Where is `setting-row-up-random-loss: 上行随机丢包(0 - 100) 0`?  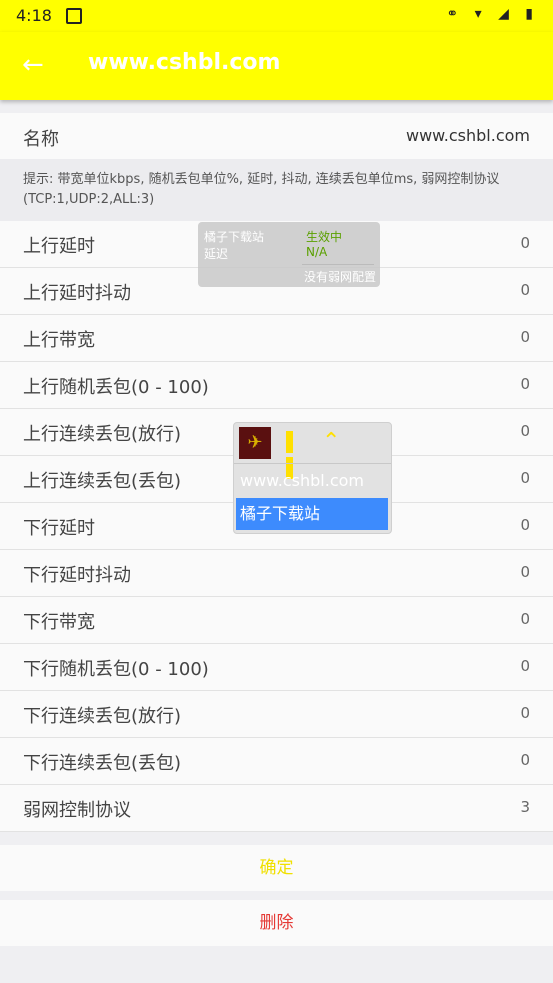
setting-row-up-random-loss: 上行随机丢包(0 - 100) 0 is located at coordinates (276, 385).